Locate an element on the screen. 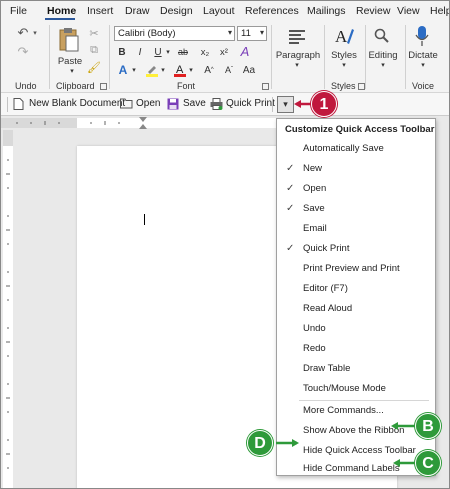 This screenshot has width=450, height=489. callout-d: D is located at coordinates (260, 443).